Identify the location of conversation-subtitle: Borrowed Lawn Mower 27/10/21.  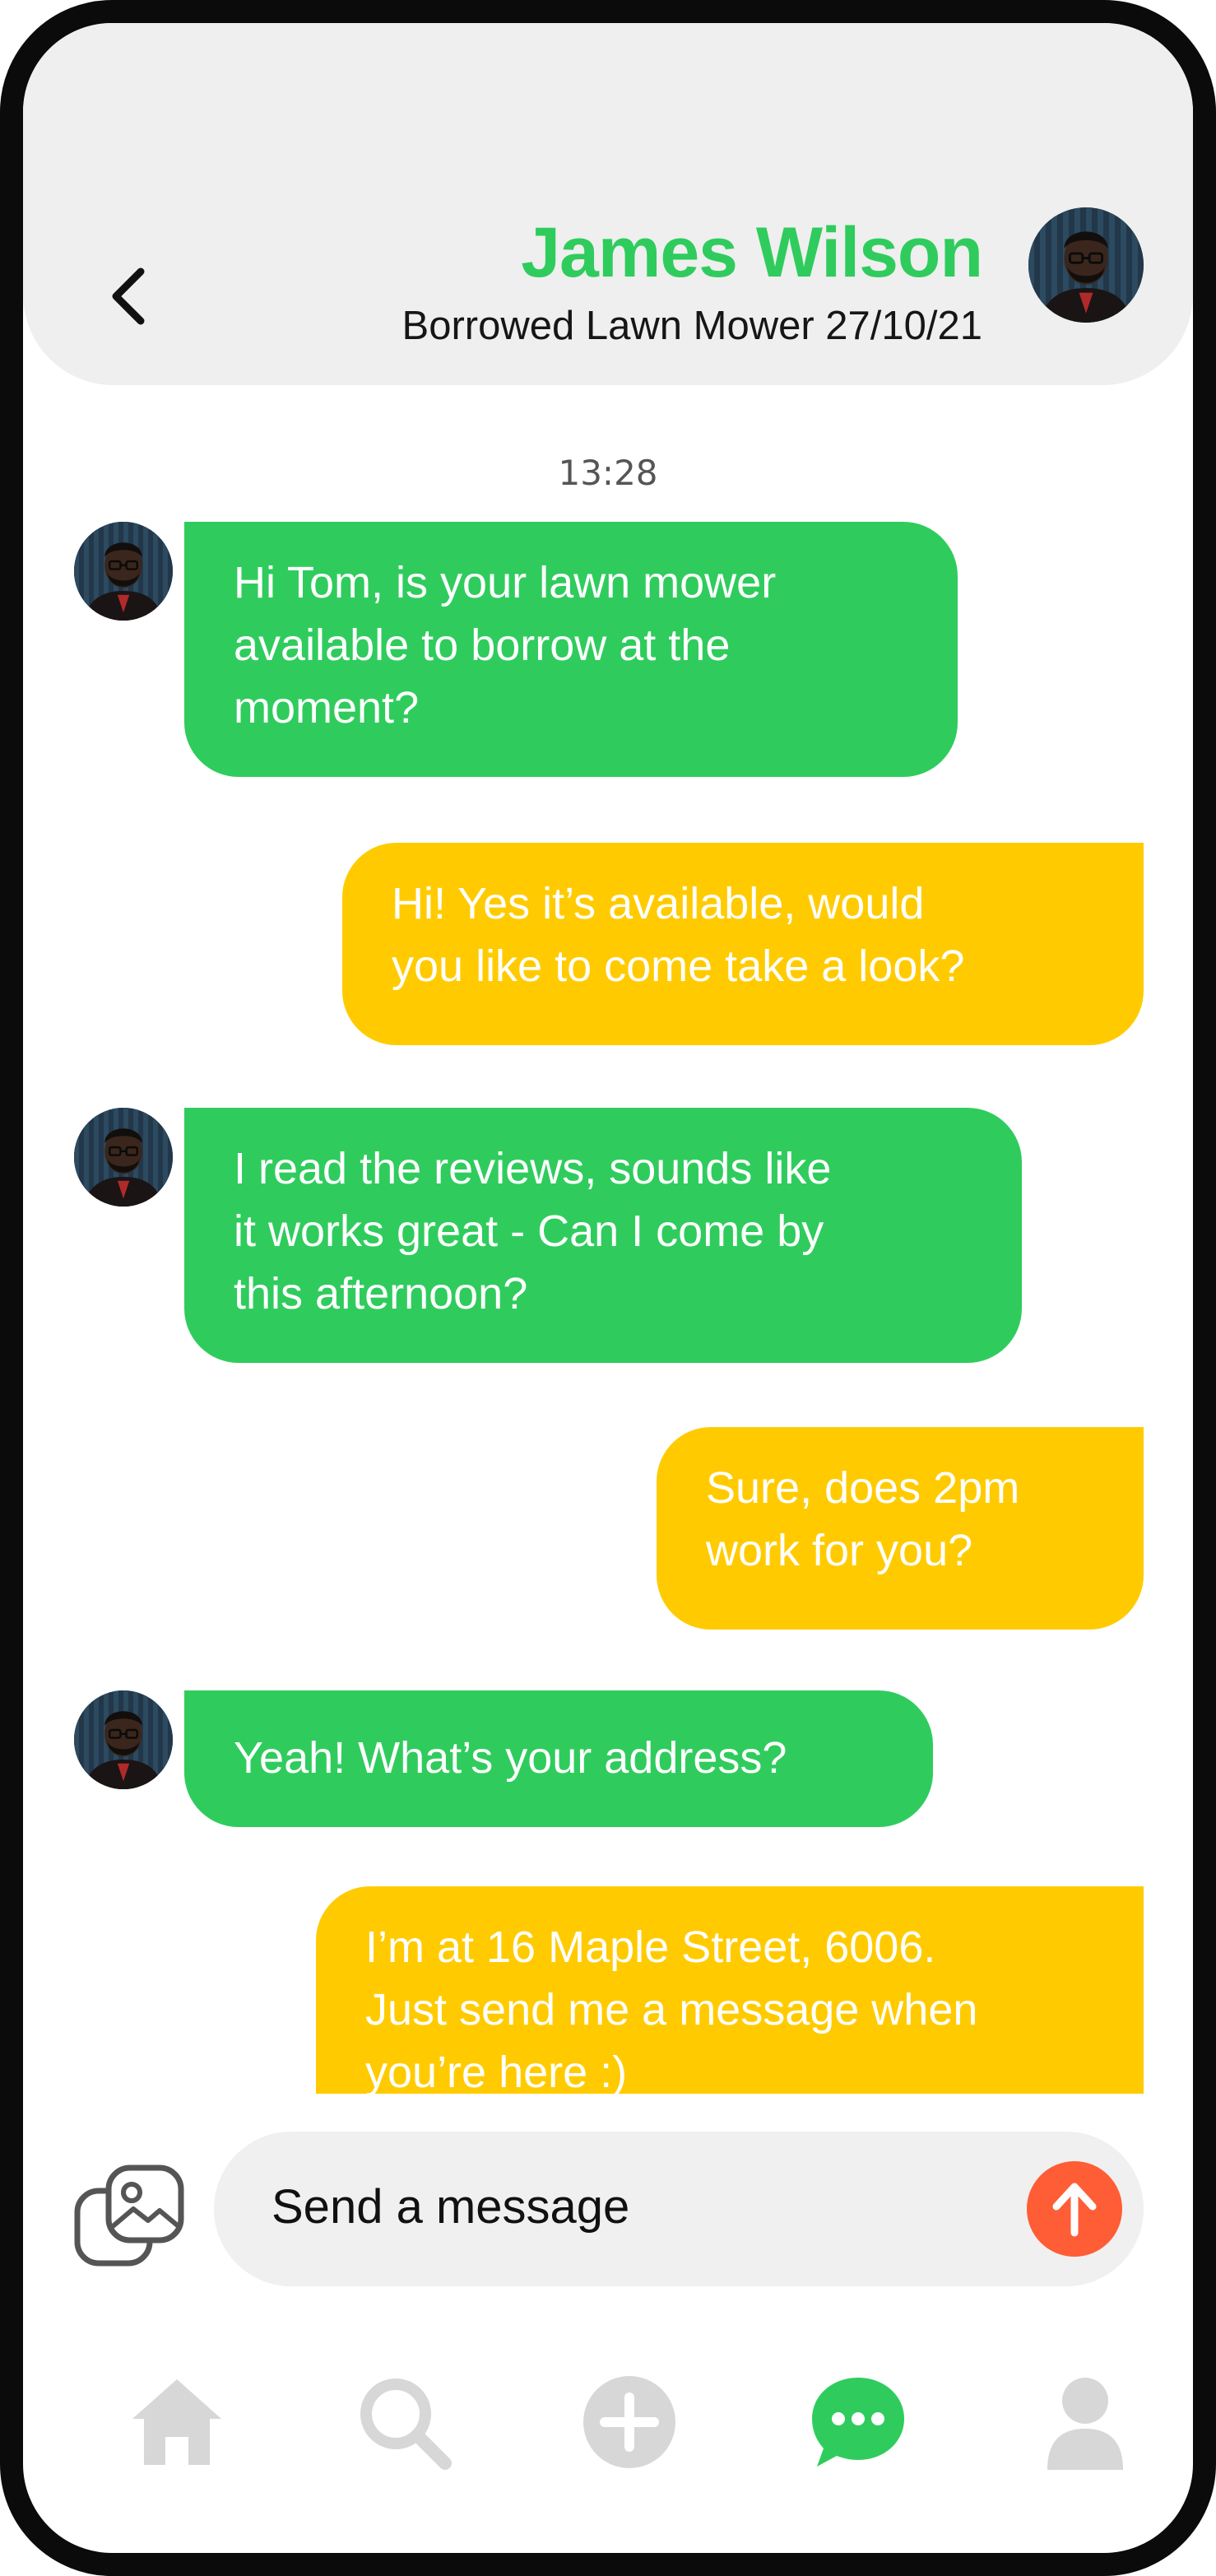
(691, 326).